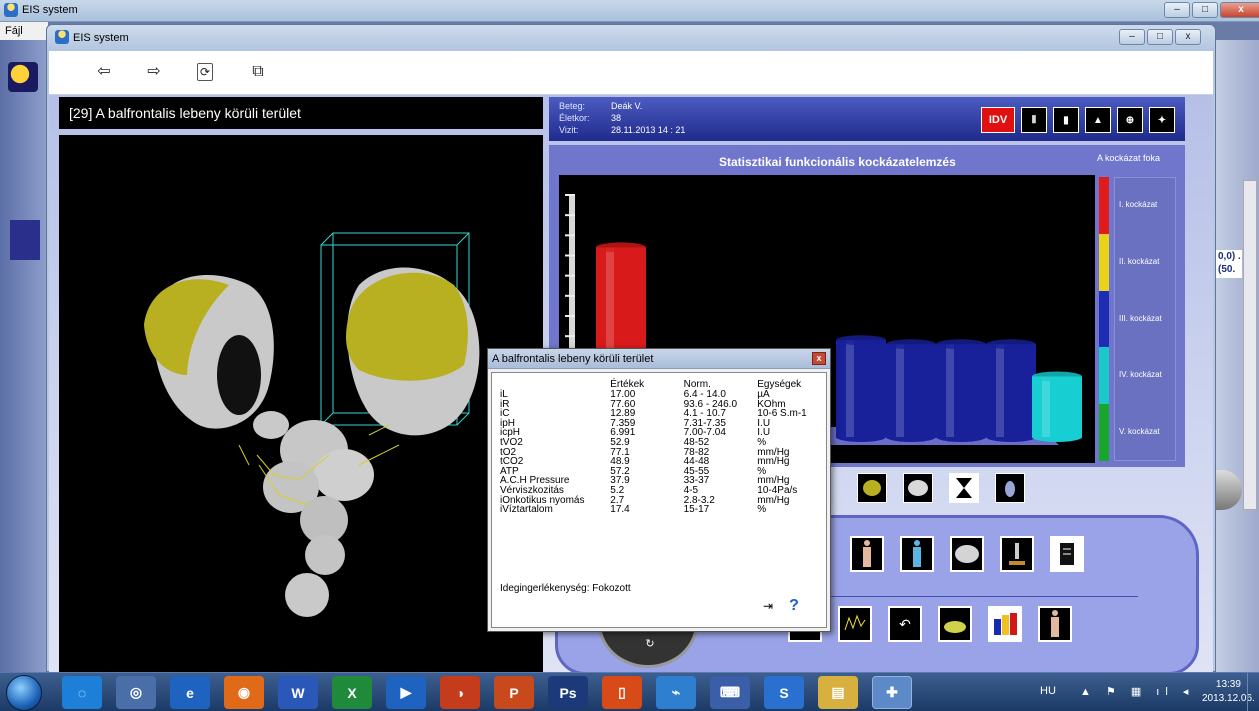  Describe the element at coordinates (622, 692) in the screenshot. I see `taskbar-app-icon: ▯` at that location.